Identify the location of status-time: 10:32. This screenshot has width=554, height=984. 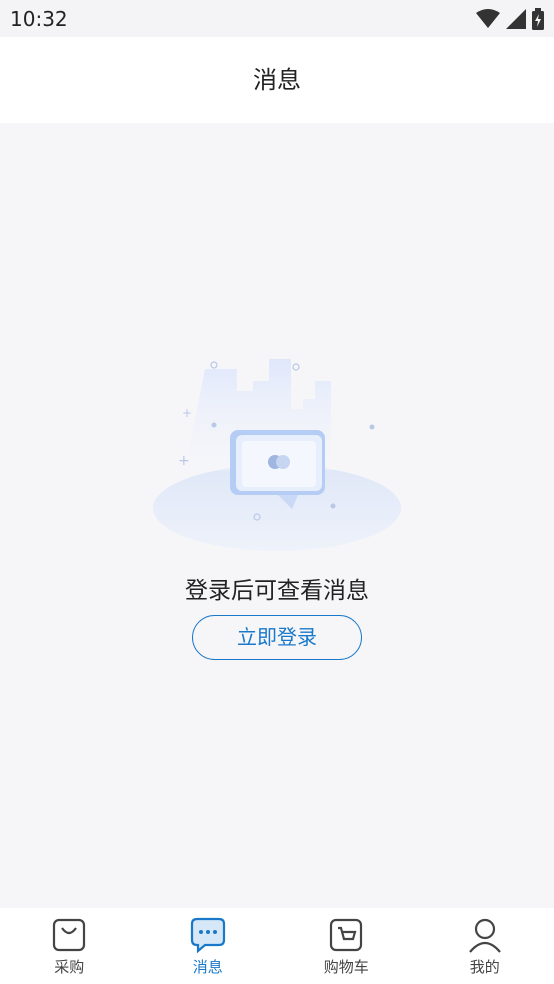
(39, 19).